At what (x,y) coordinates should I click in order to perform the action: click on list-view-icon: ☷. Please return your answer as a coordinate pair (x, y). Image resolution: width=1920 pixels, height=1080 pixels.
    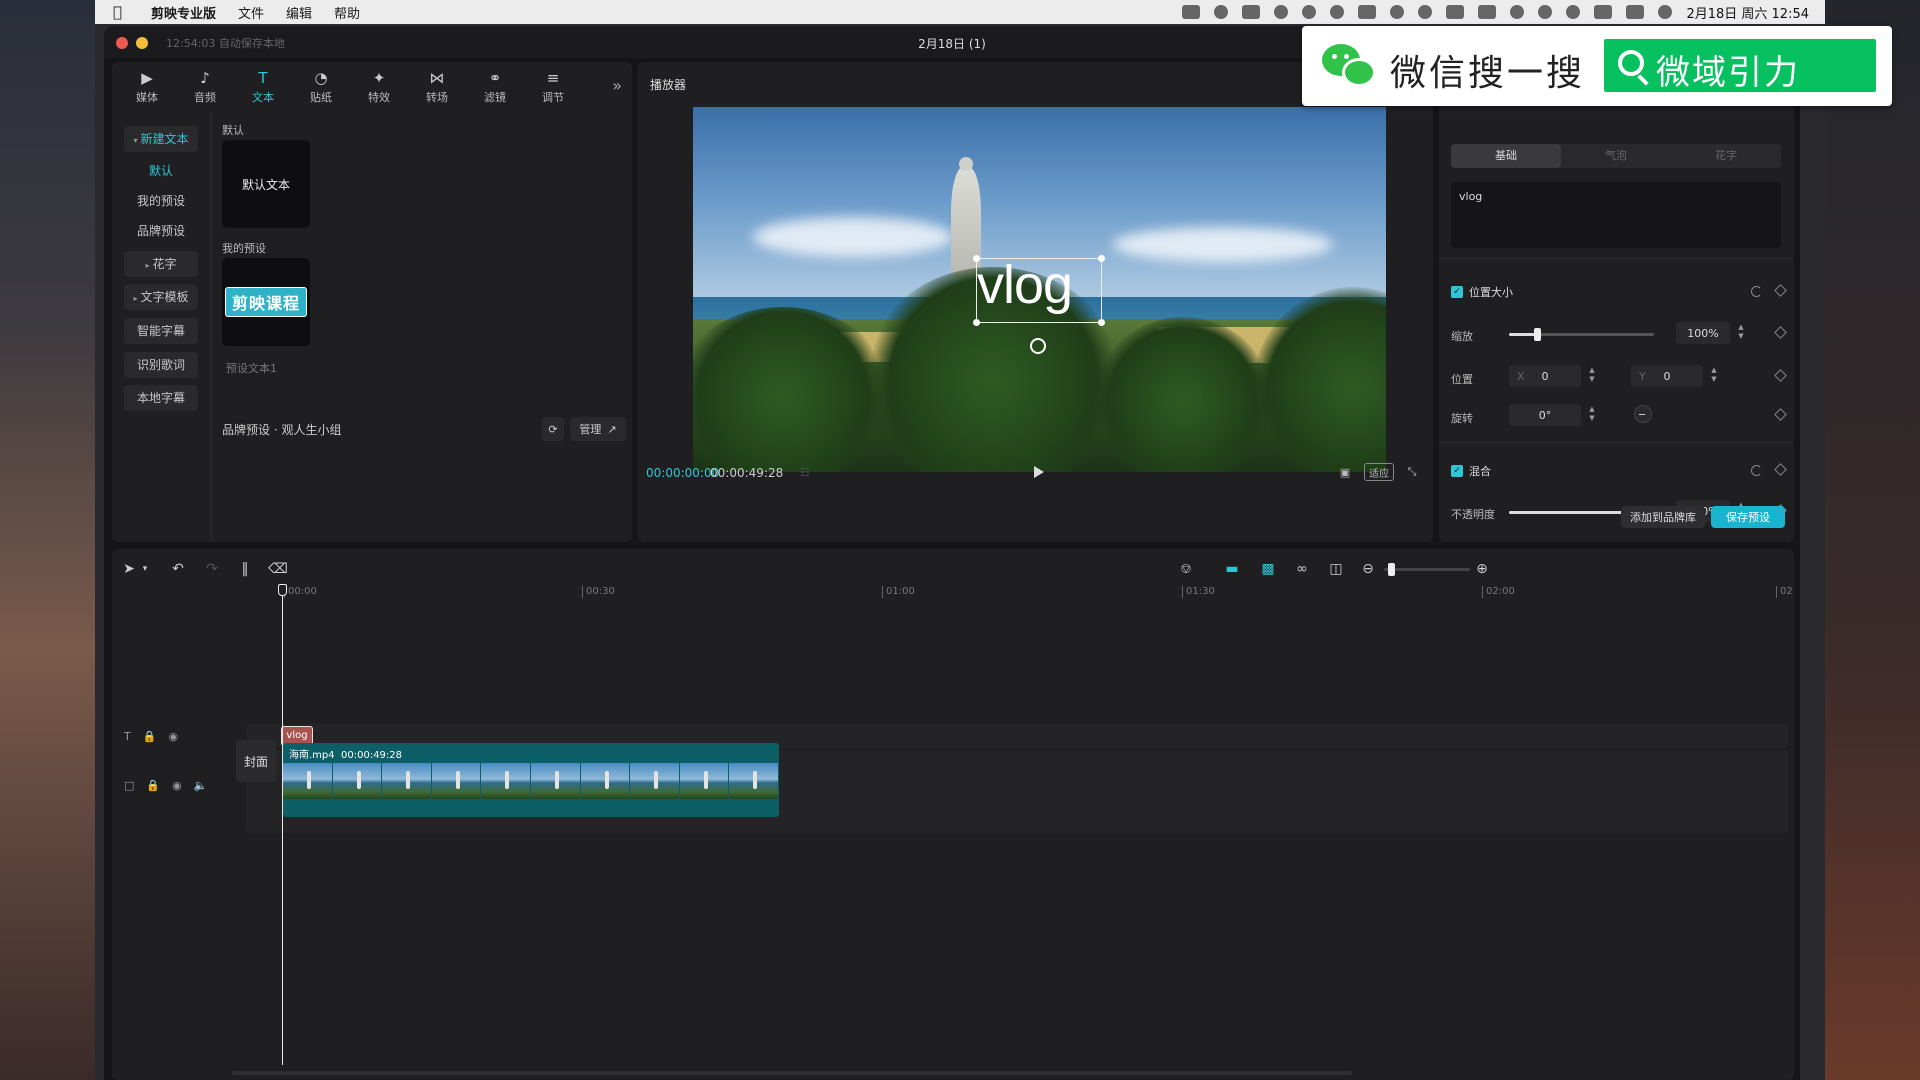
    Looking at the image, I should click on (805, 472).